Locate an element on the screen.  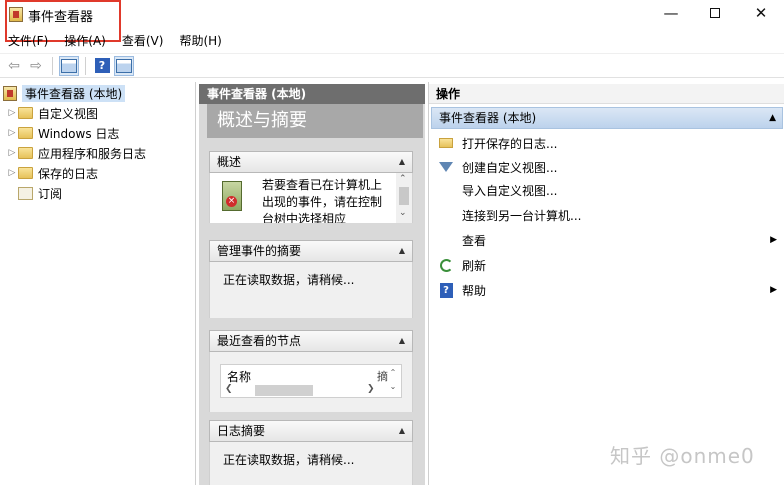
maximize-icon is located at coordinates (715, 13).